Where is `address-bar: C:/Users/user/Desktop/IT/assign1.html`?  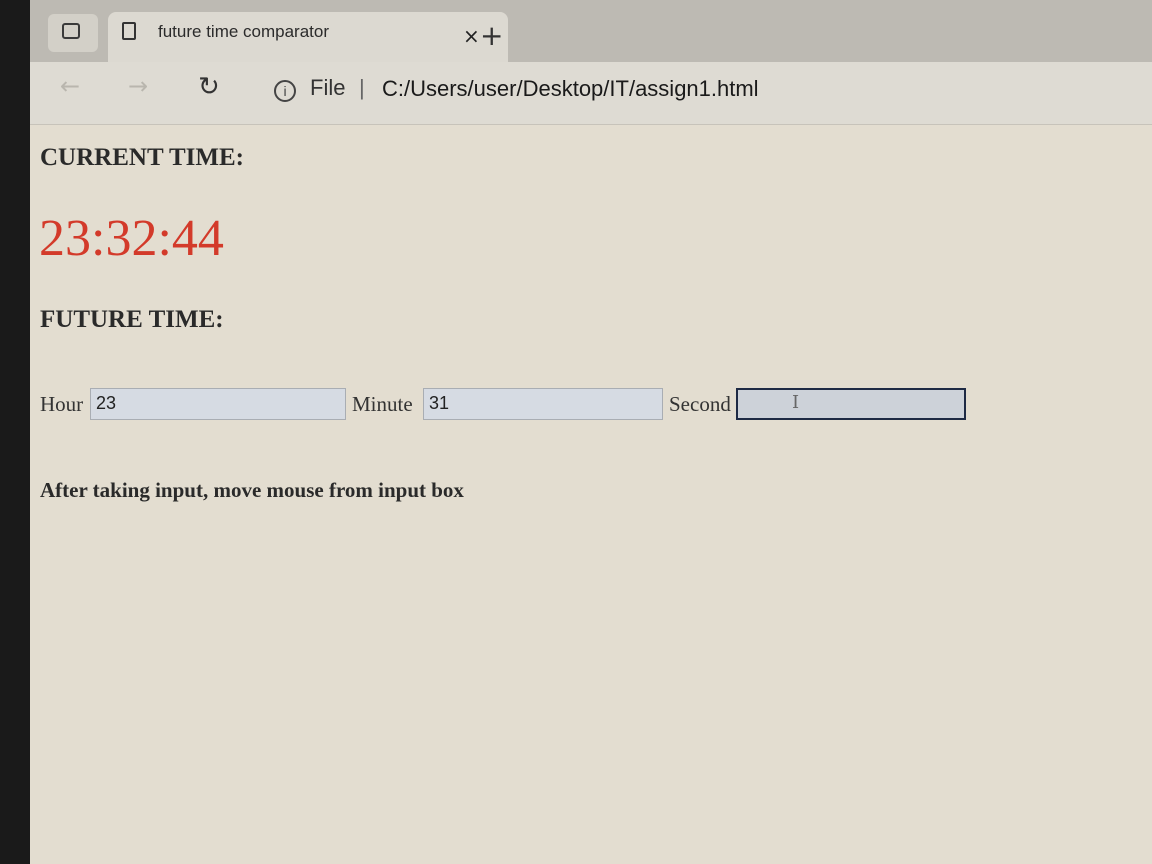
address-bar: C:/Users/user/Desktop/IT/assign1.html is located at coordinates (570, 89).